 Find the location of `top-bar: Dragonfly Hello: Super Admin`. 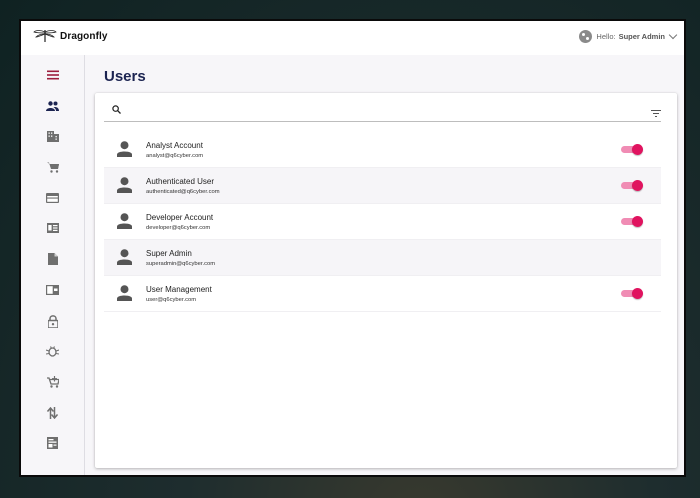

top-bar: Dragonfly Hello: Super Admin is located at coordinates (352, 38).